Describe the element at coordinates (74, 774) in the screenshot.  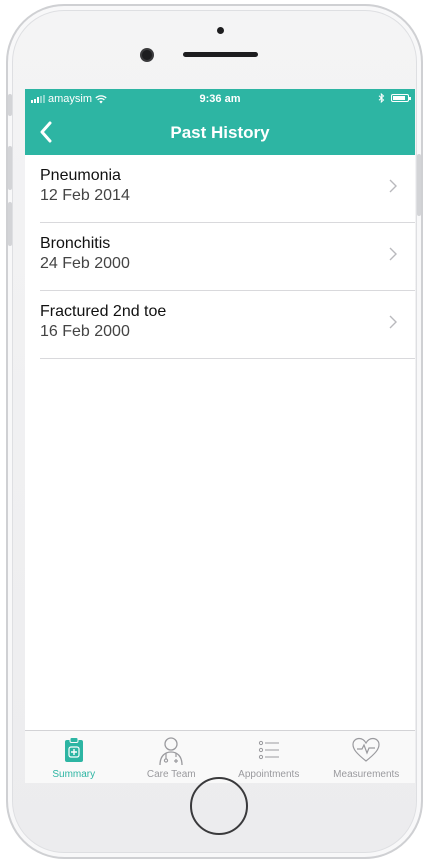
I see `tab-label: Summary` at that location.